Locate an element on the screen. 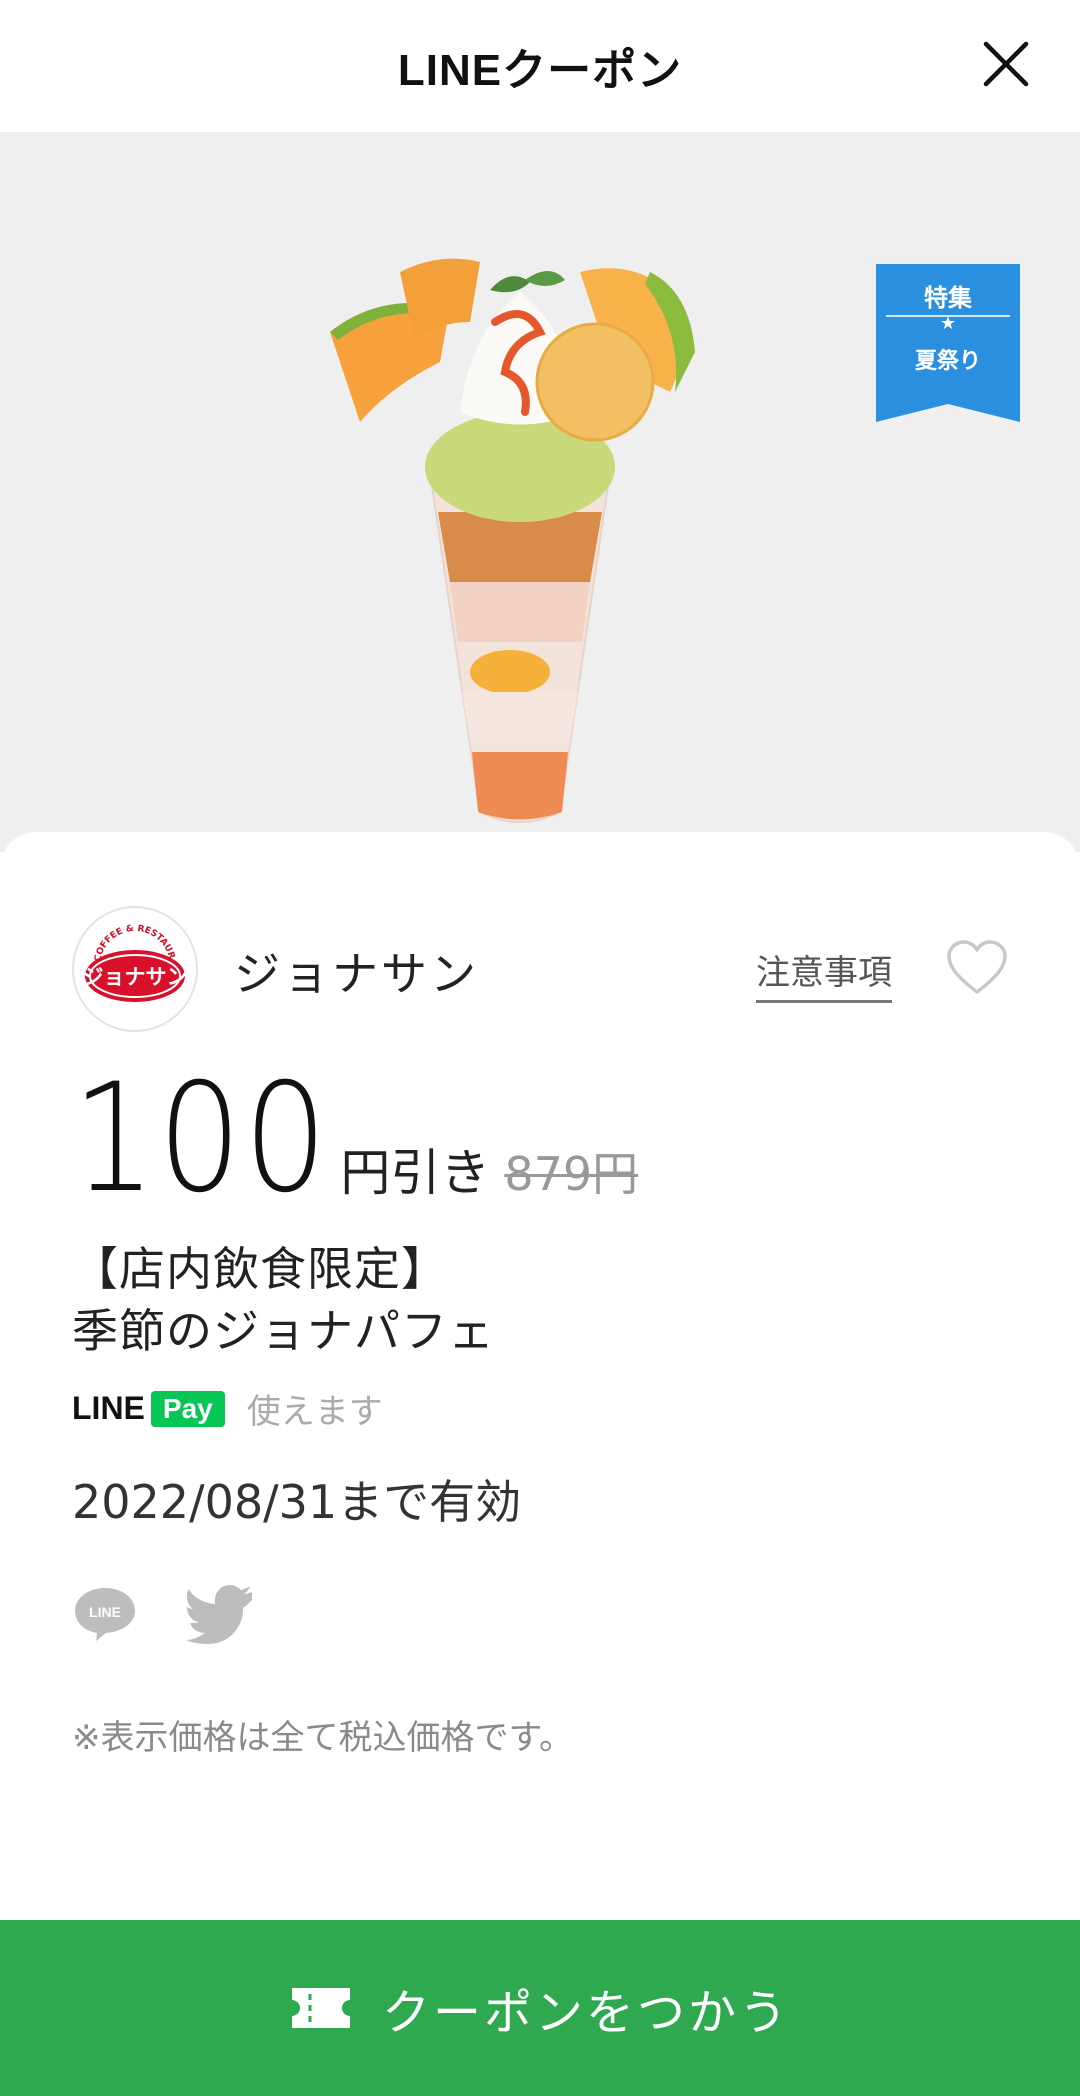 The height and width of the screenshot is (2096, 1080). ticket-icon is located at coordinates (320, 2008).